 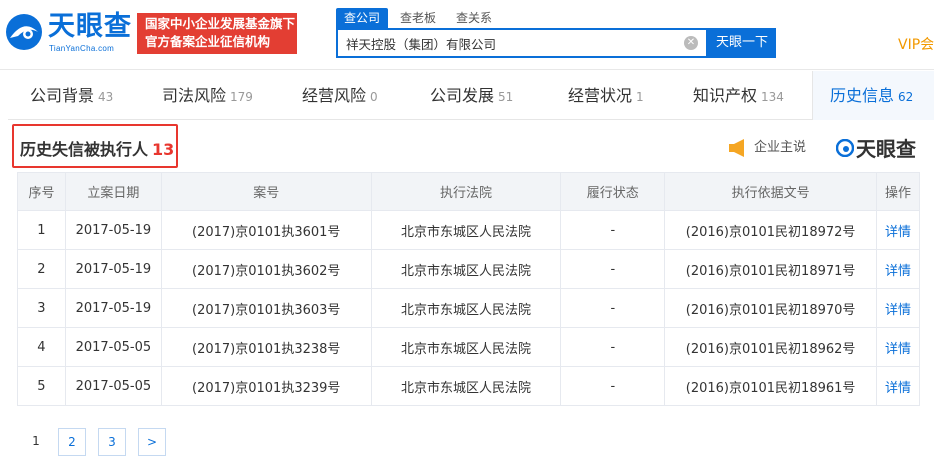 What do you see at coordinates (112, 442) in the screenshot?
I see `page-3: 3` at bounding box center [112, 442].